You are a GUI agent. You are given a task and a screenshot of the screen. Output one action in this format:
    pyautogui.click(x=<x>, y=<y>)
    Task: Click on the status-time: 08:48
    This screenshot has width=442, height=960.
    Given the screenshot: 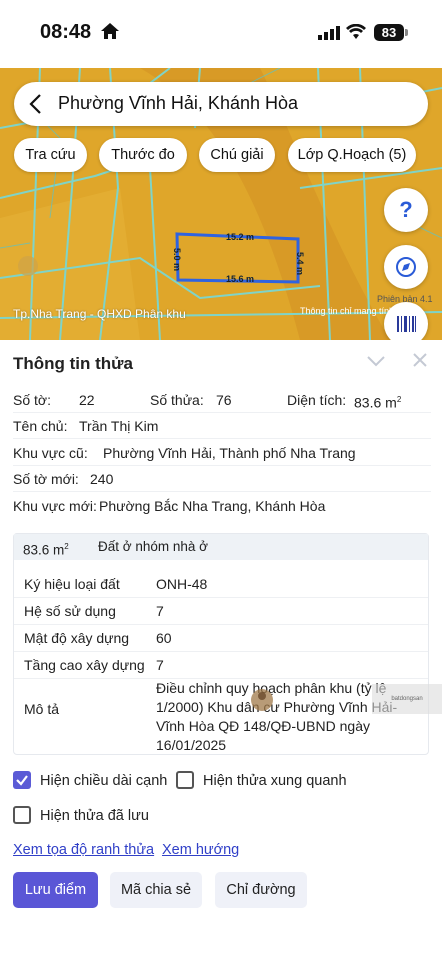 What is the action you would take?
    pyautogui.click(x=66, y=32)
    